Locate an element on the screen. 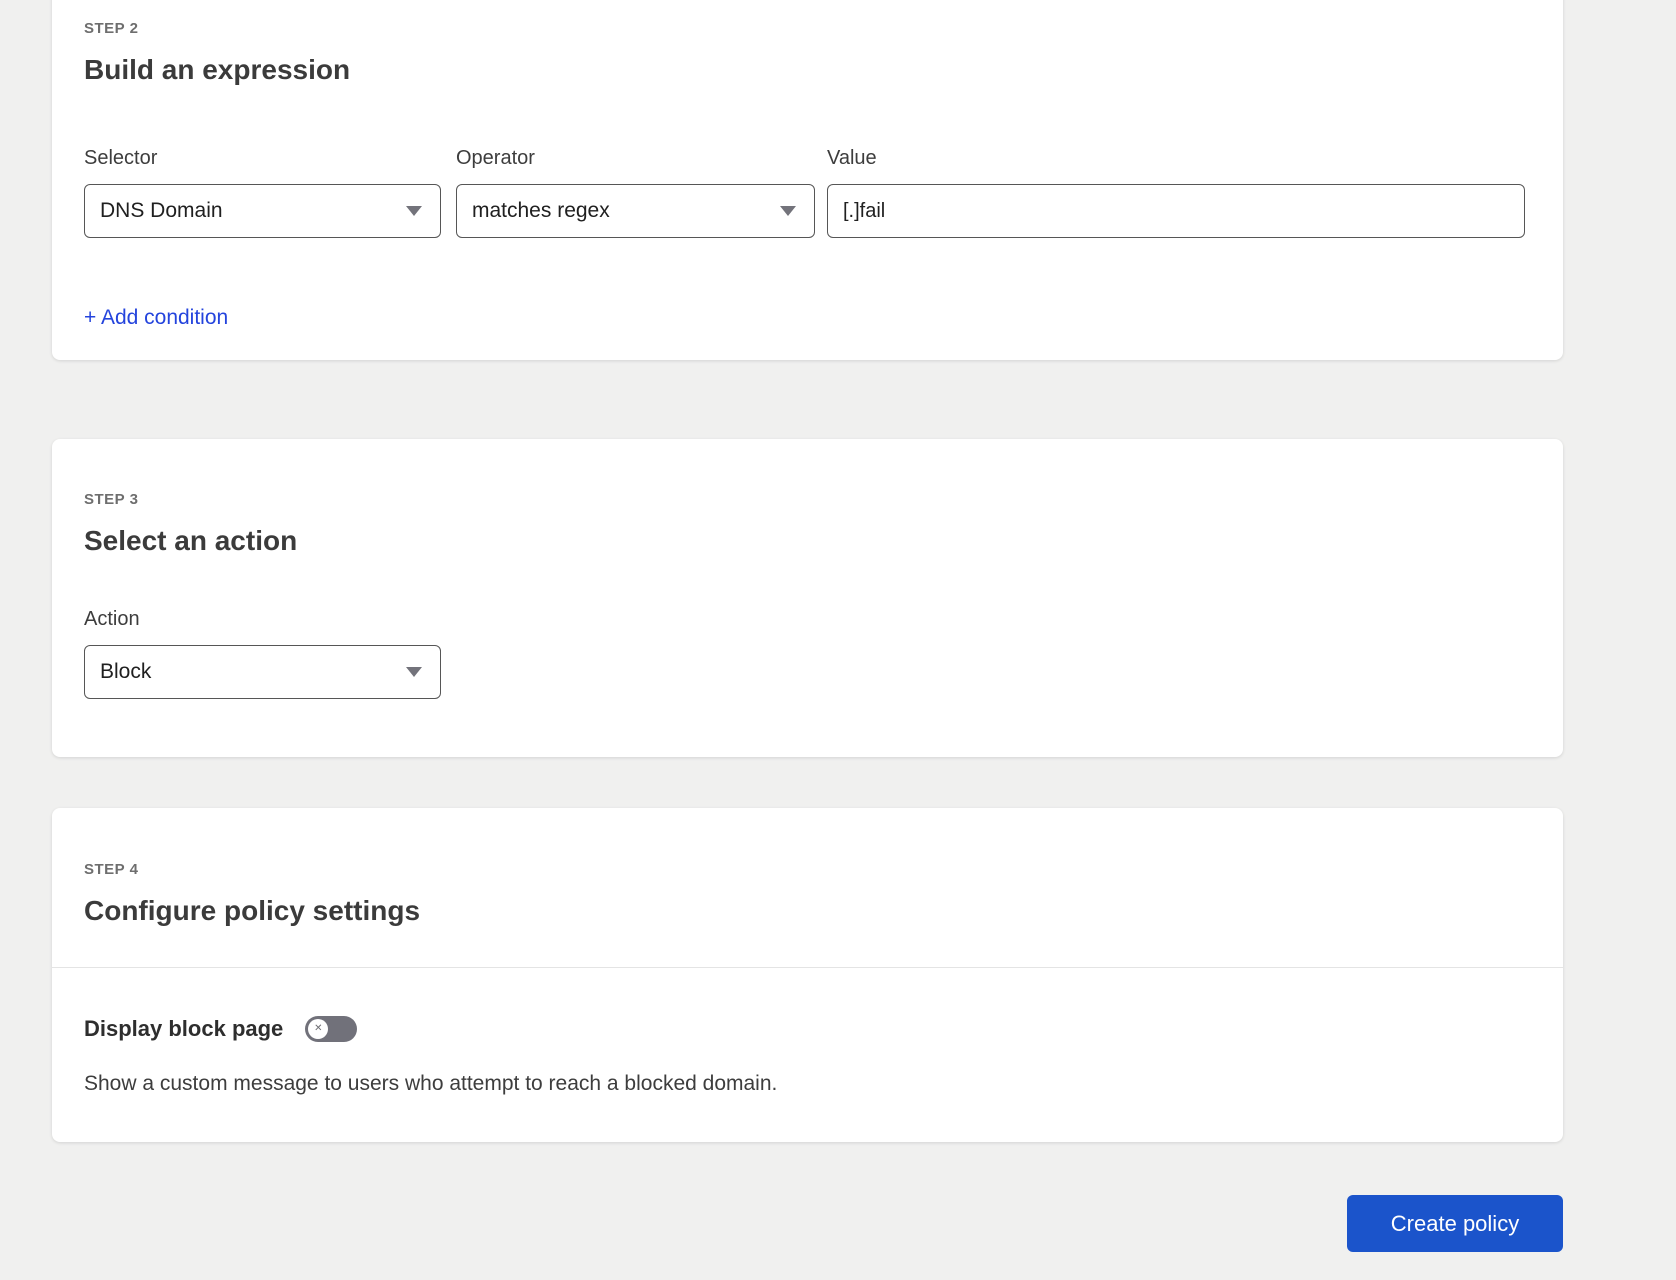 This screenshot has width=1676, height=1280. x-icon: ✕ is located at coordinates (318, 1028).